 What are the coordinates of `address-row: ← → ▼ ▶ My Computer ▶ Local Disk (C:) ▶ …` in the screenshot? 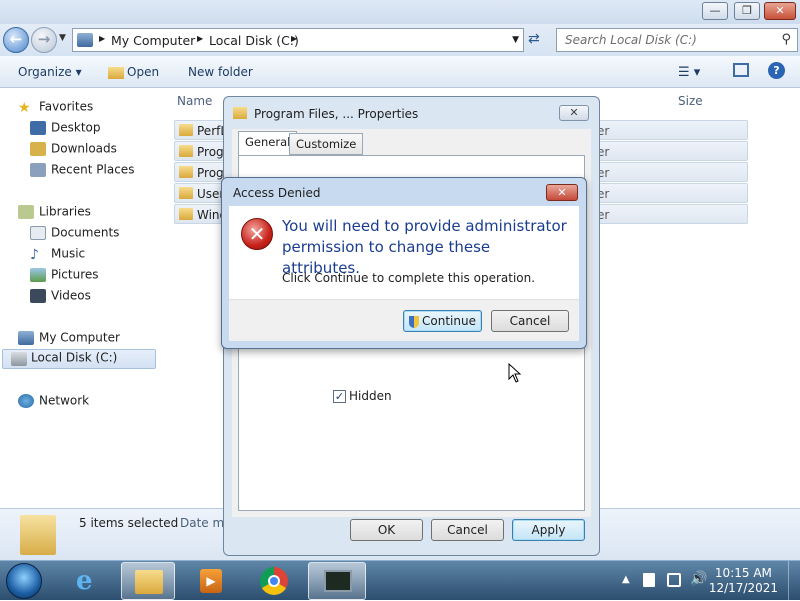 It's located at (400, 40).